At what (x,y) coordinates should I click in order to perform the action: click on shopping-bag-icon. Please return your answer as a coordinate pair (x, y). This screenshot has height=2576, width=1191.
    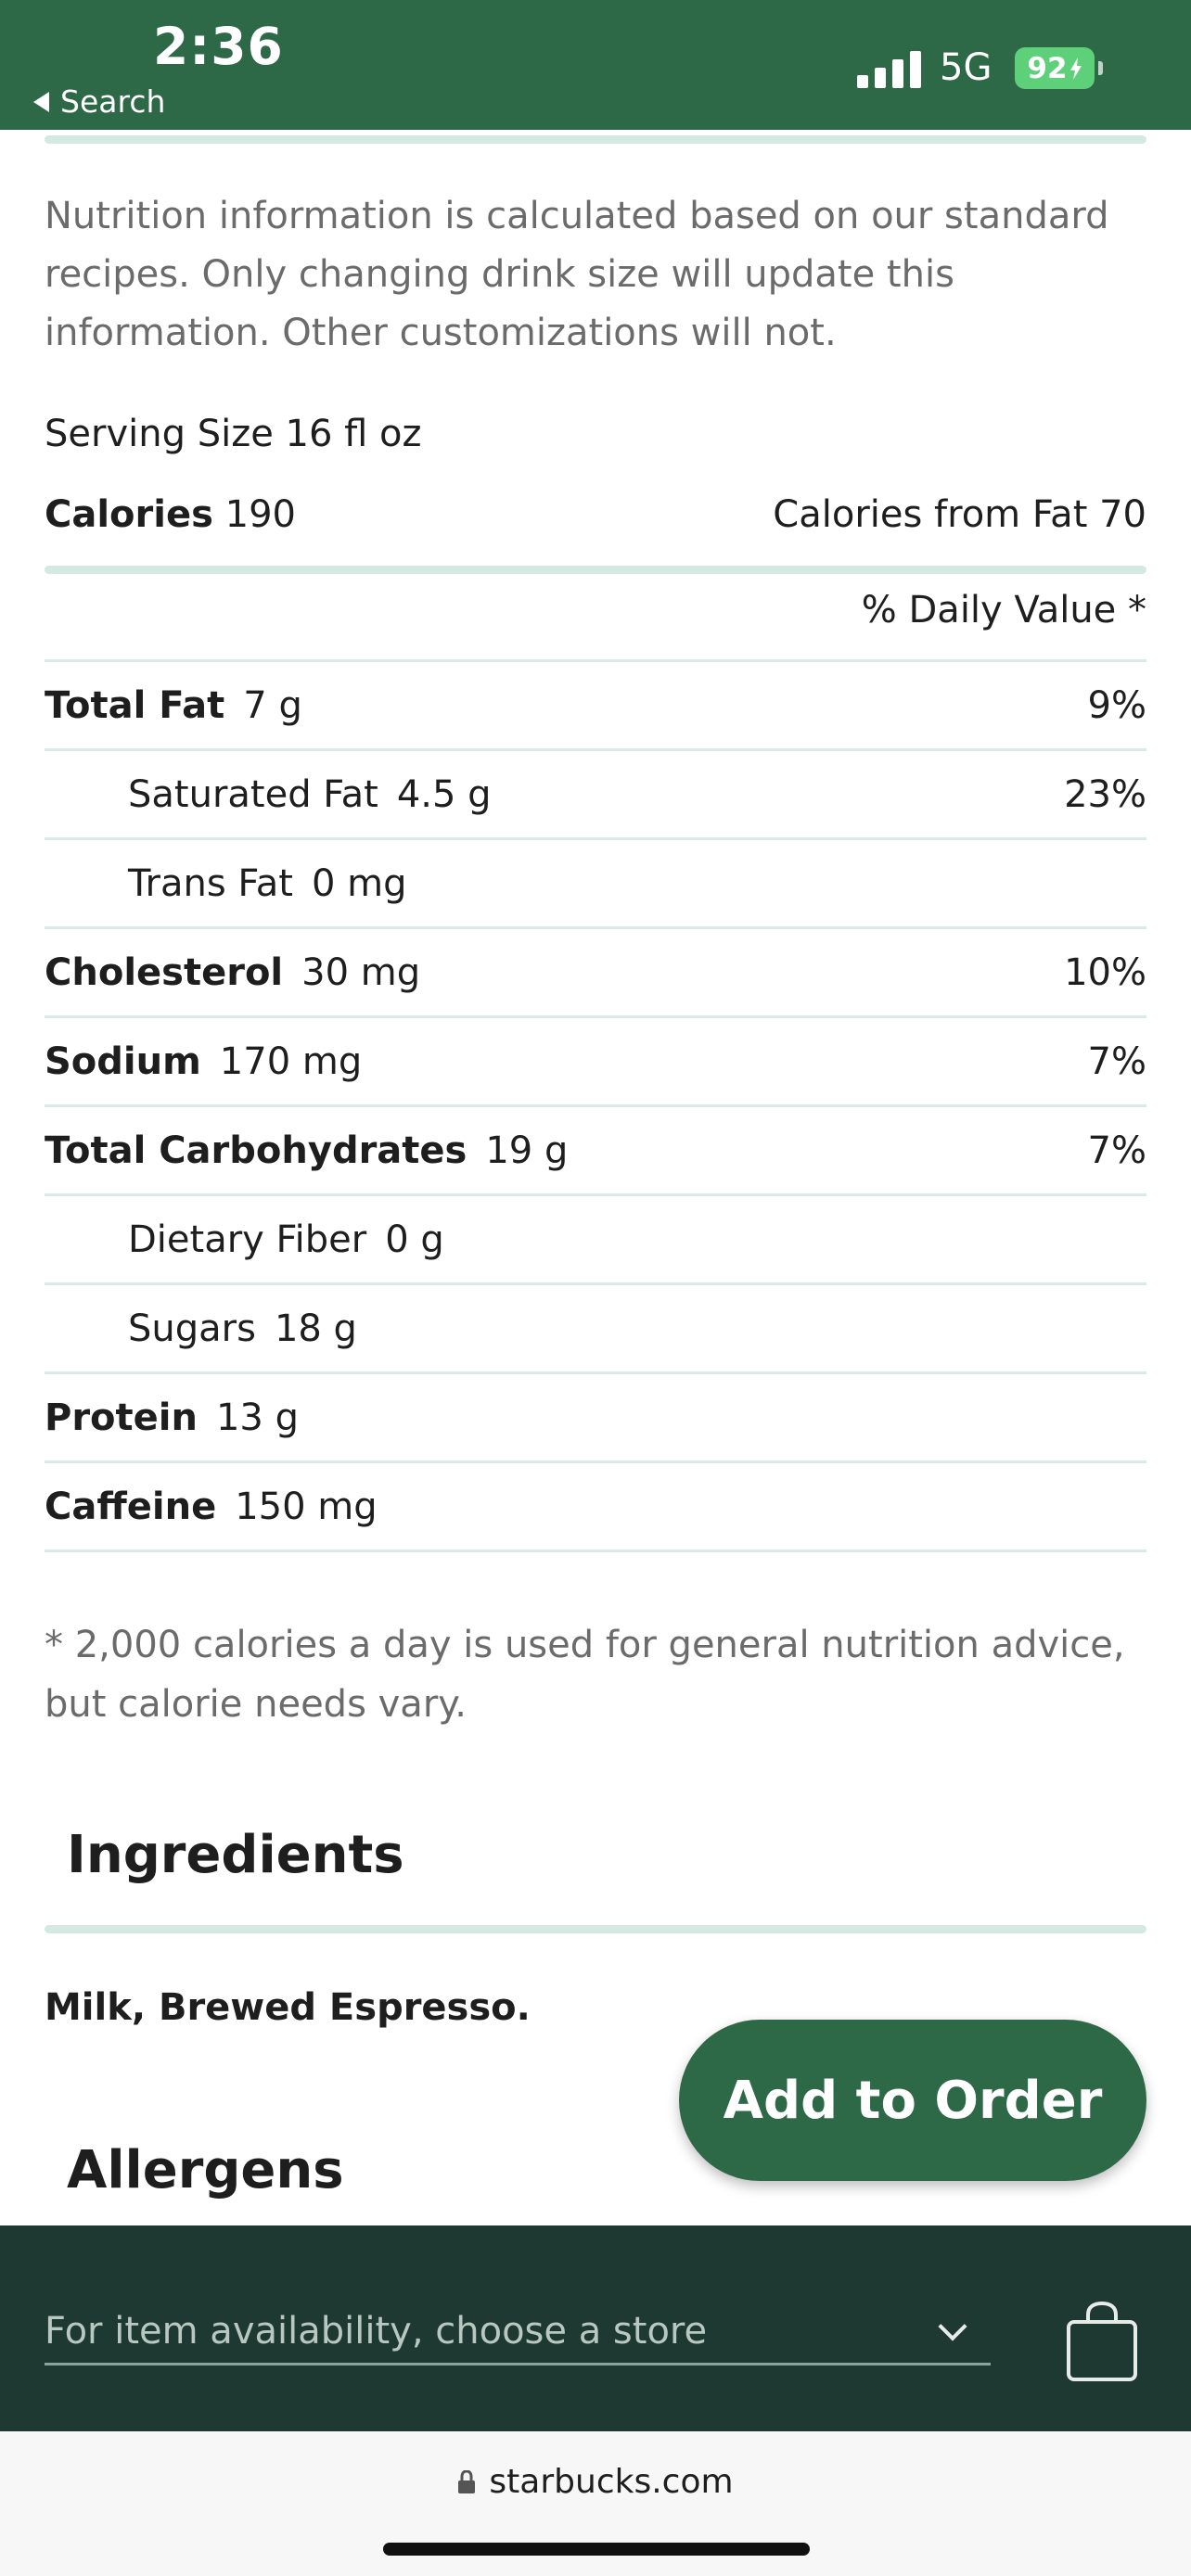
    Looking at the image, I should click on (1102, 2341).